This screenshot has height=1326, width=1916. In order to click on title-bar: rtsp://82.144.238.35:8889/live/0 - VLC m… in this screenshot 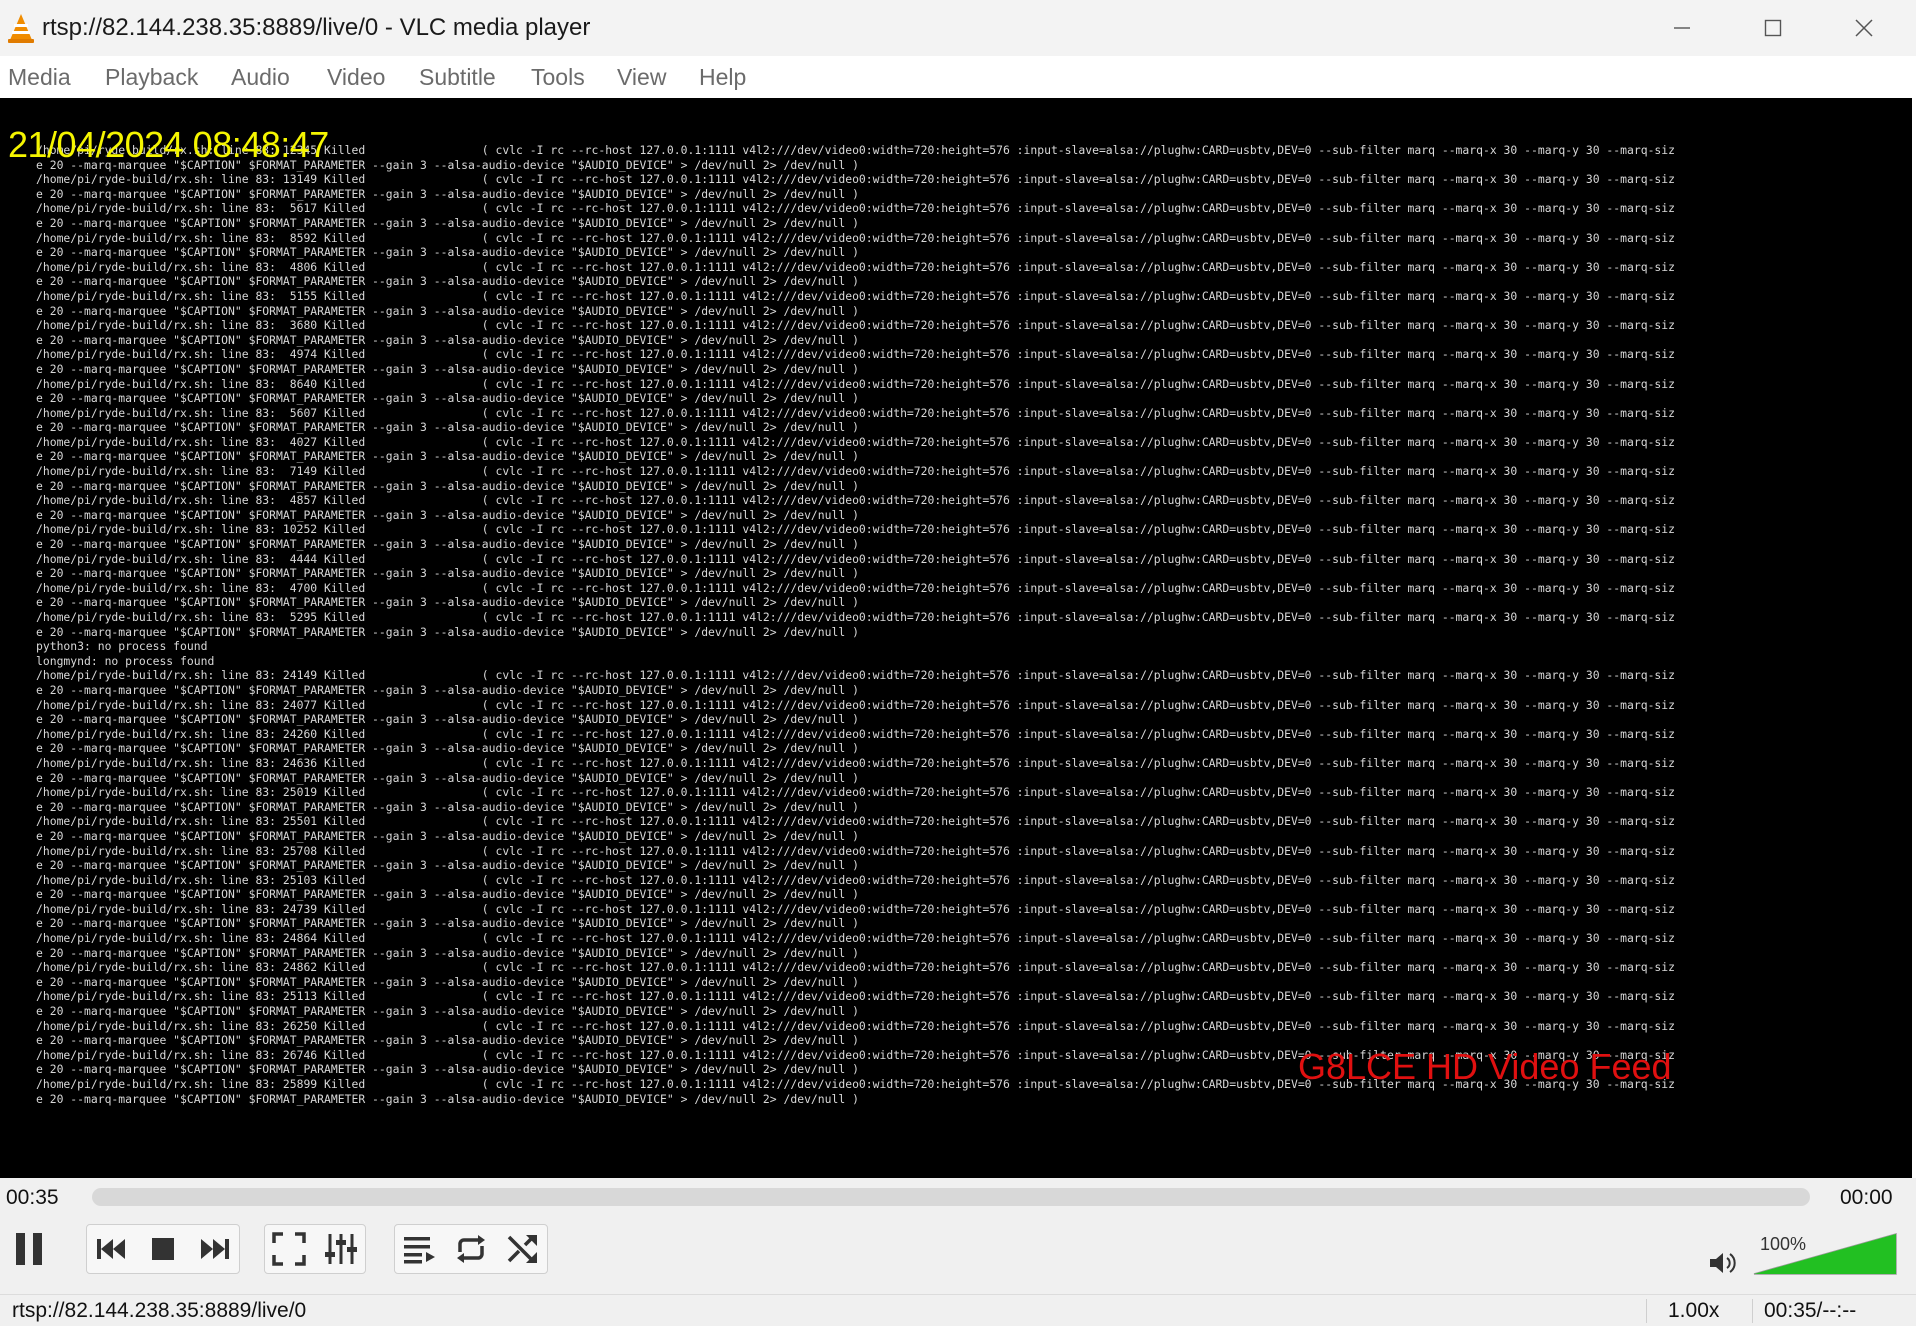, I will do `click(958, 28)`.